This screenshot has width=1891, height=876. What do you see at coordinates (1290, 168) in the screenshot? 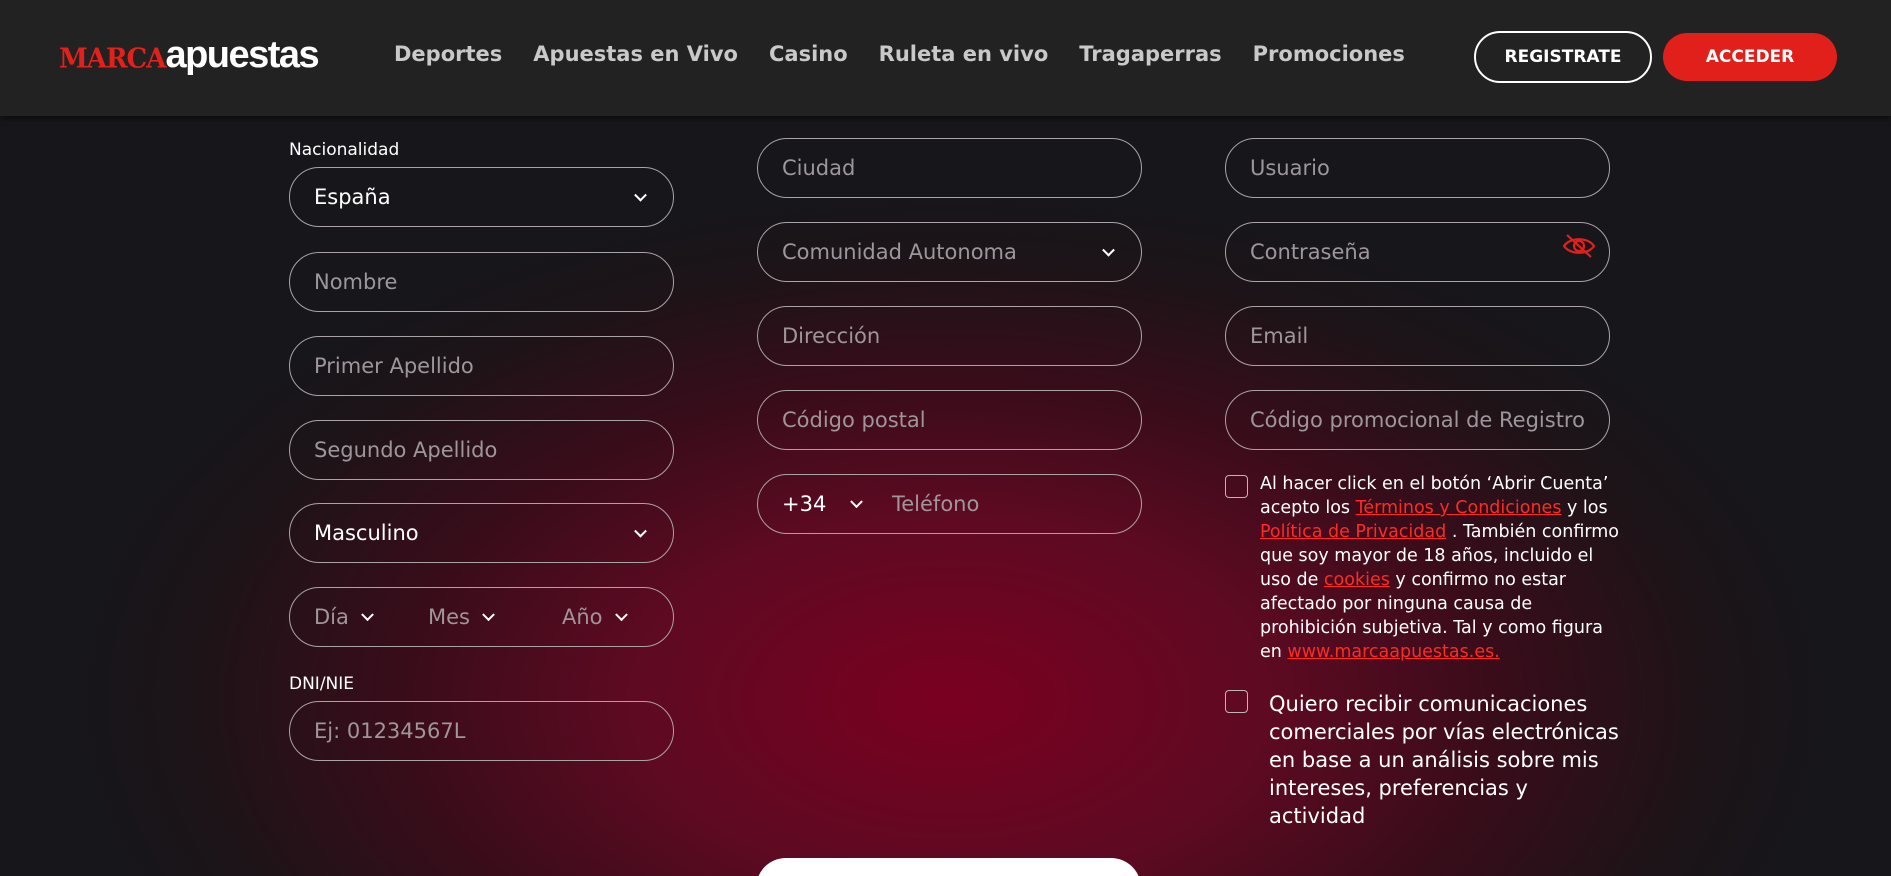
I see `username-placeholder: Usuario` at bounding box center [1290, 168].